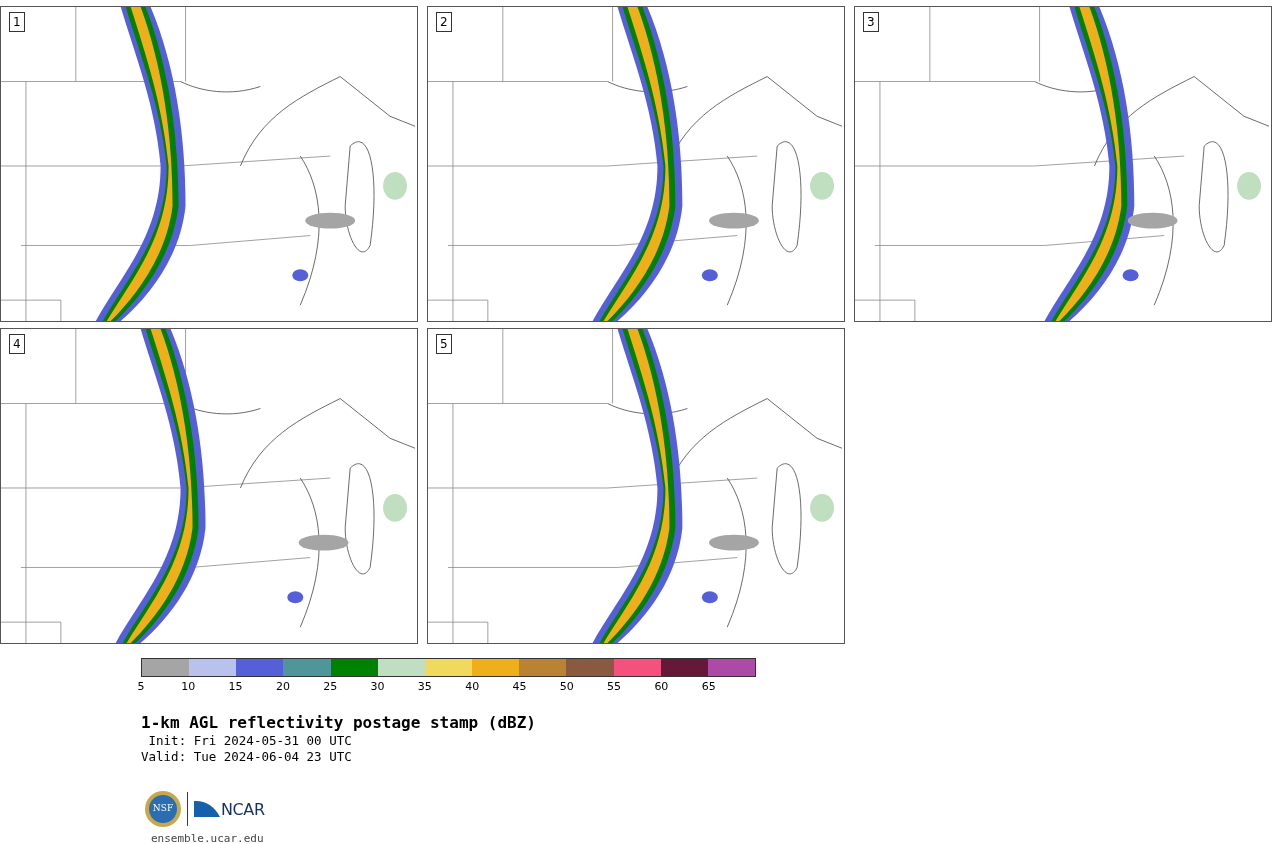 This screenshot has height=844, width=1280. Describe the element at coordinates (247, 757) in the screenshot. I see `valid-time: Valid: Tue 2024-06-04 23 UTC` at that location.